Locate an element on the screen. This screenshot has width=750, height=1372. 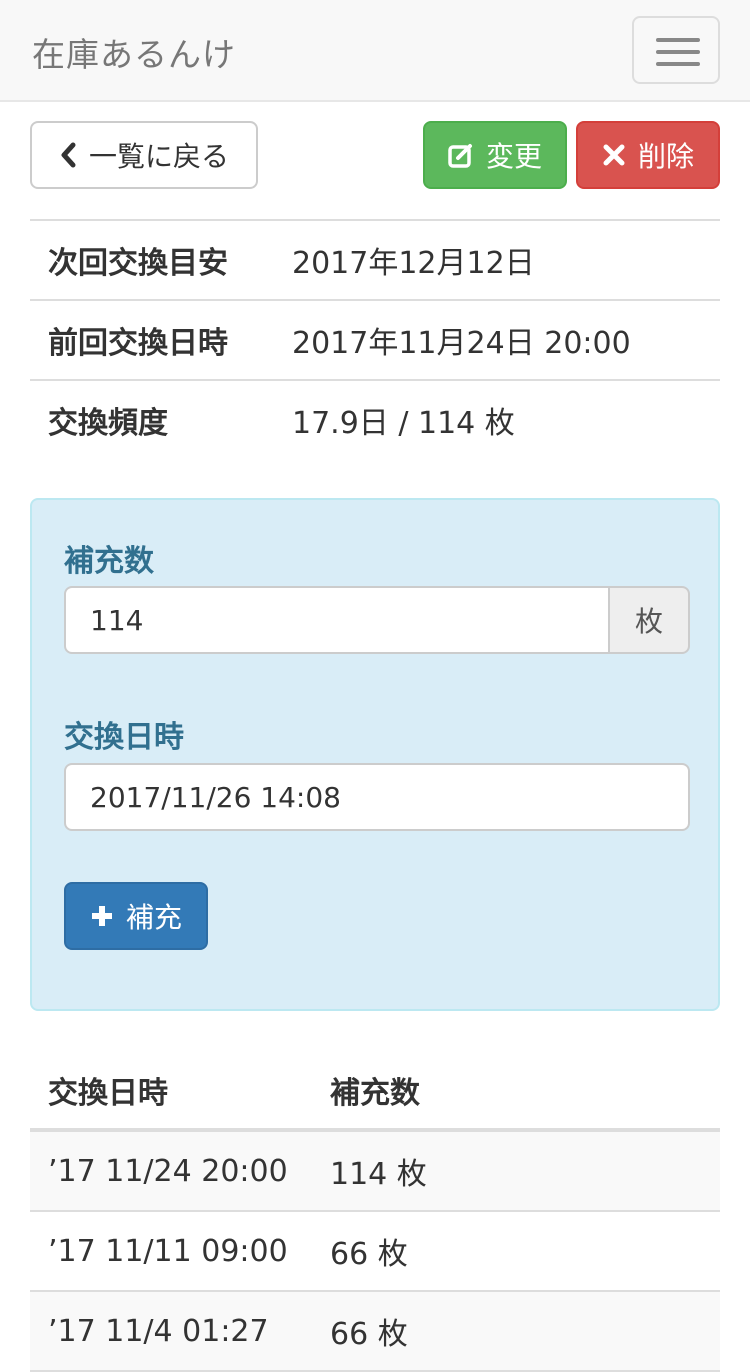
history-header-row: 交換日時 補充数 is located at coordinates (375, 1092).